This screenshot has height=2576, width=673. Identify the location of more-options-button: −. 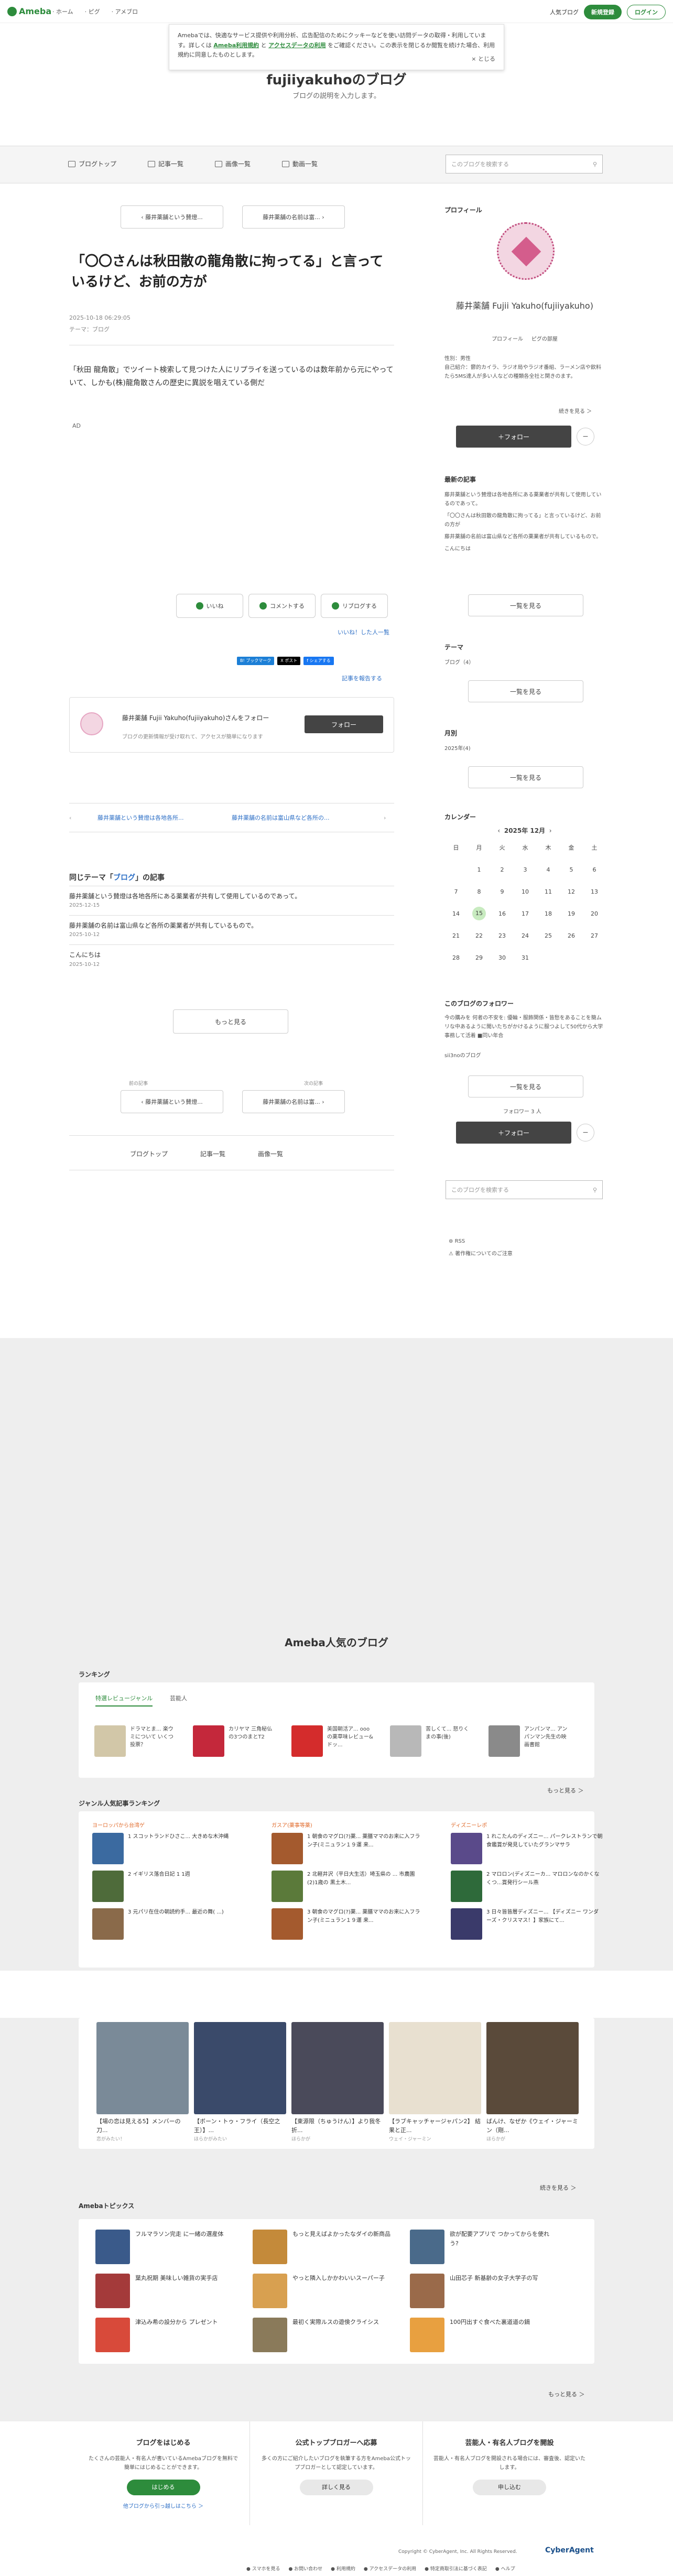
(585, 436).